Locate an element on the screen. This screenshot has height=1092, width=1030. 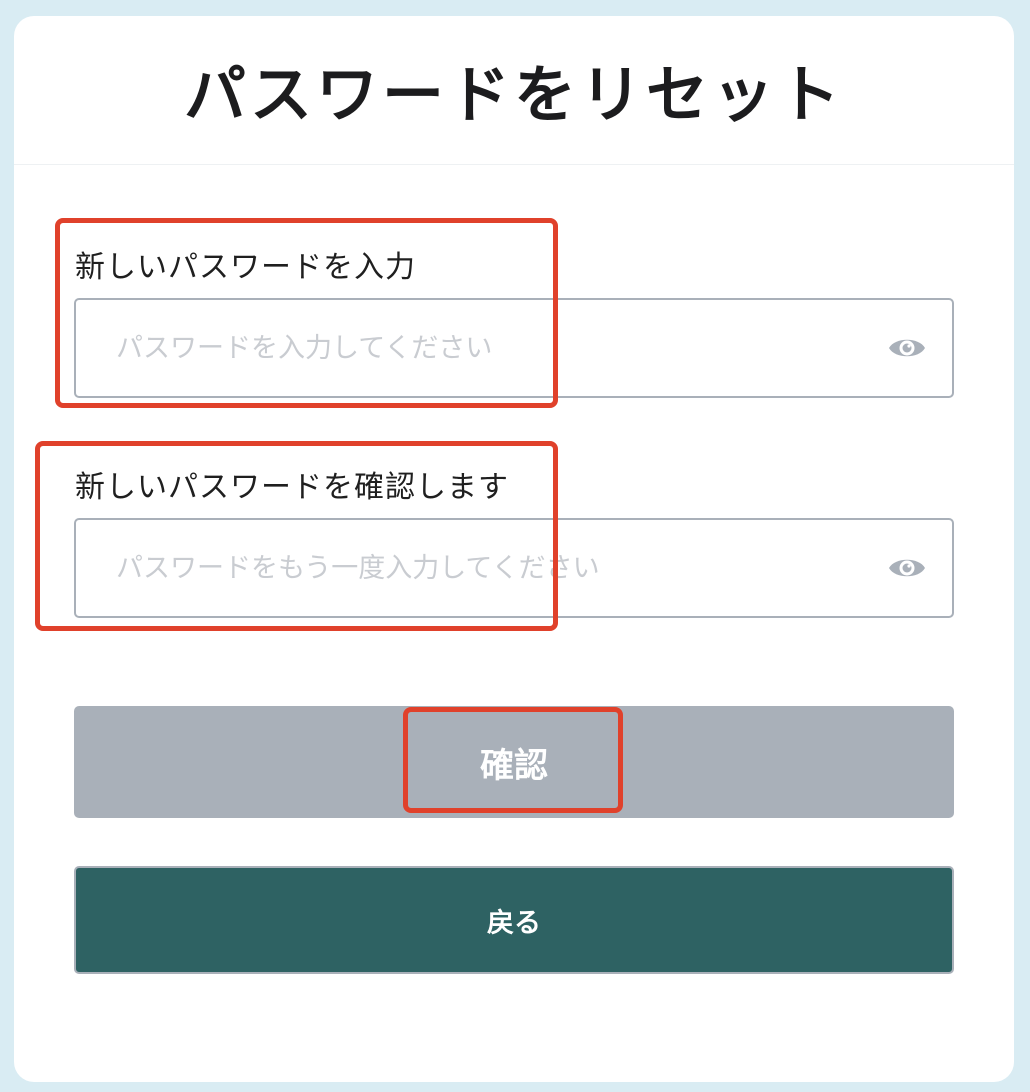
back-button: 戻る is located at coordinates (514, 920).